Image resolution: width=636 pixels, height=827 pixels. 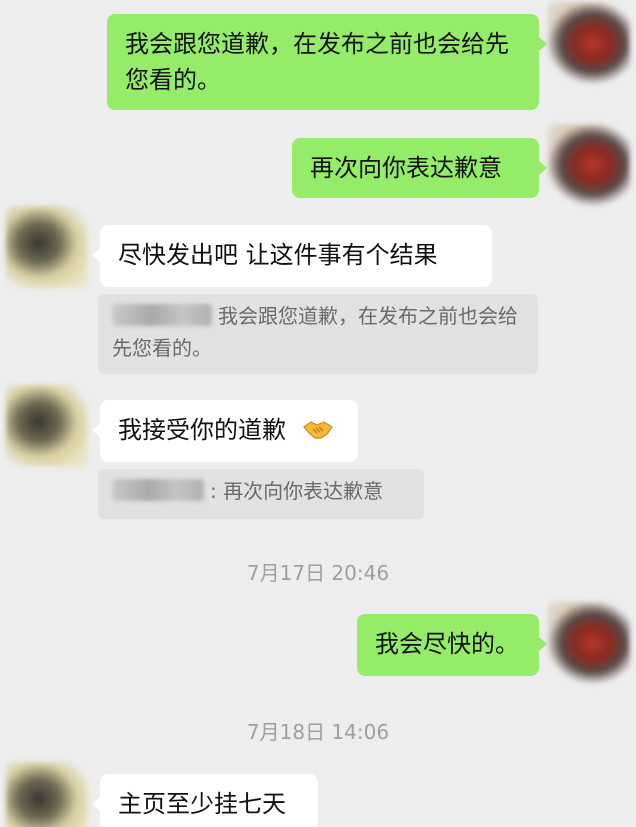 I want to click on quoted-message: 我会跟您道歉，在发布之前也会给先您看的。, so click(x=318, y=334).